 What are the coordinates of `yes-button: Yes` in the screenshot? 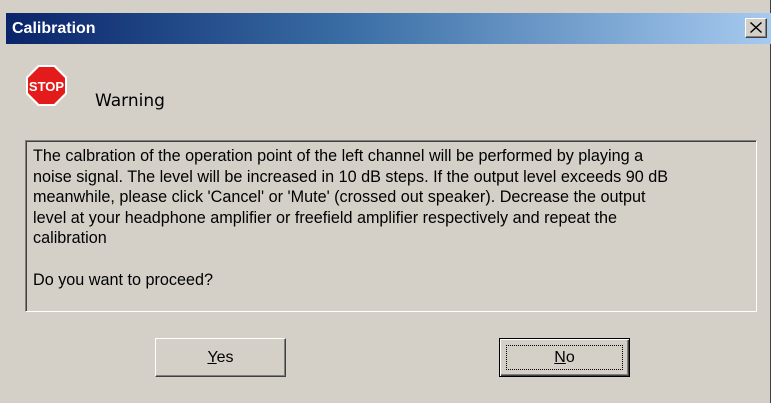 It's located at (220, 357).